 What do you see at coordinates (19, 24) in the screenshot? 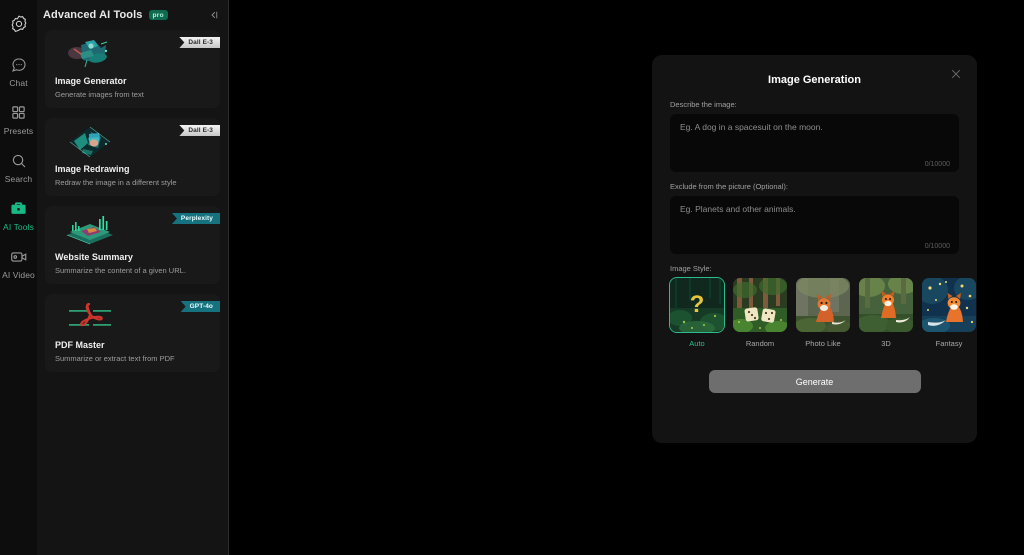
I see `settings-gear-icon` at bounding box center [19, 24].